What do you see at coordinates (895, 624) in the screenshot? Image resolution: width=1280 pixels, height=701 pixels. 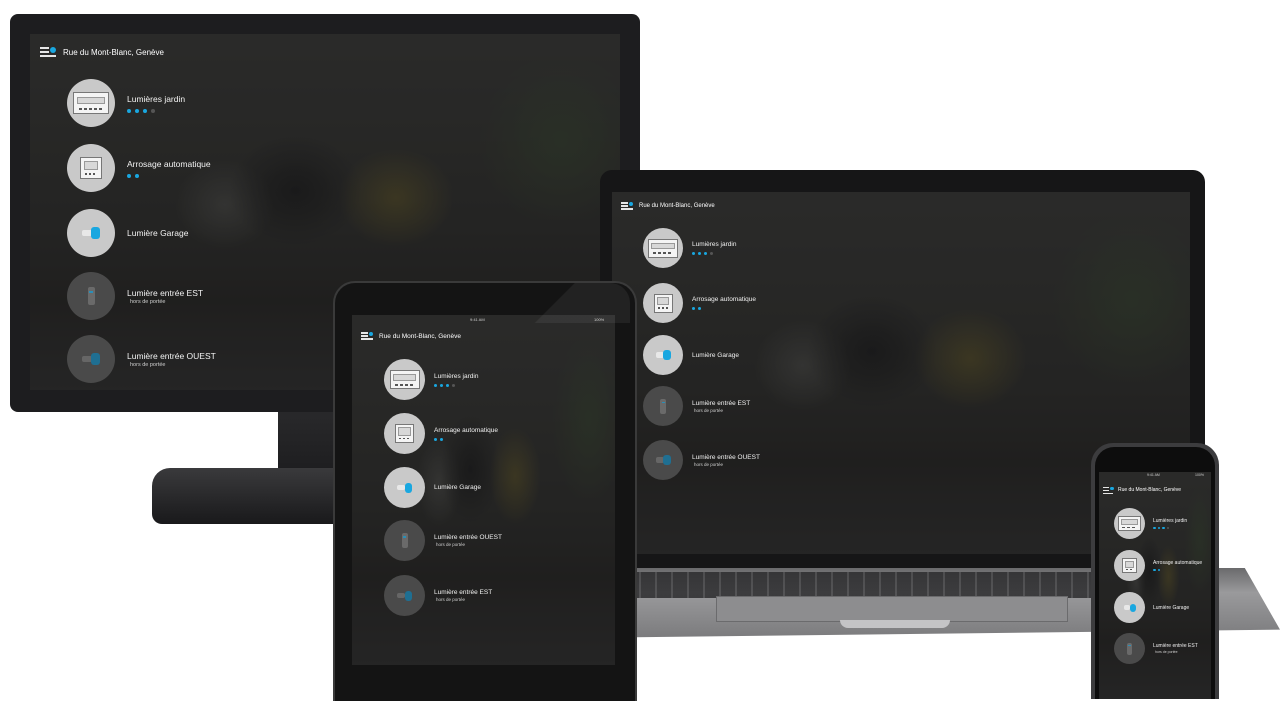 I see `laptop-hinge-notch` at bounding box center [895, 624].